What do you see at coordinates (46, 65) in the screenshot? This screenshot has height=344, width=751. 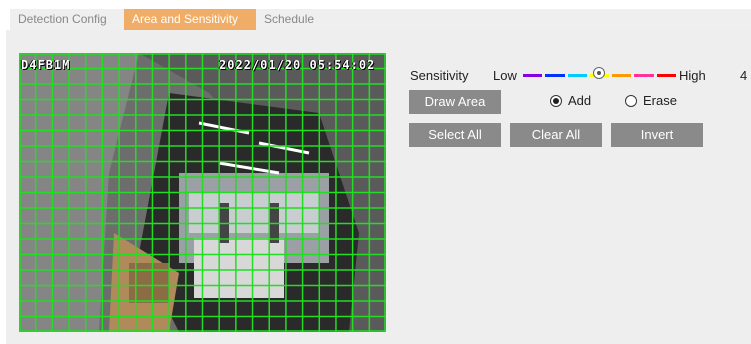 I see `camera-name-overlay: D4FB1M` at bounding box center [46, 65].